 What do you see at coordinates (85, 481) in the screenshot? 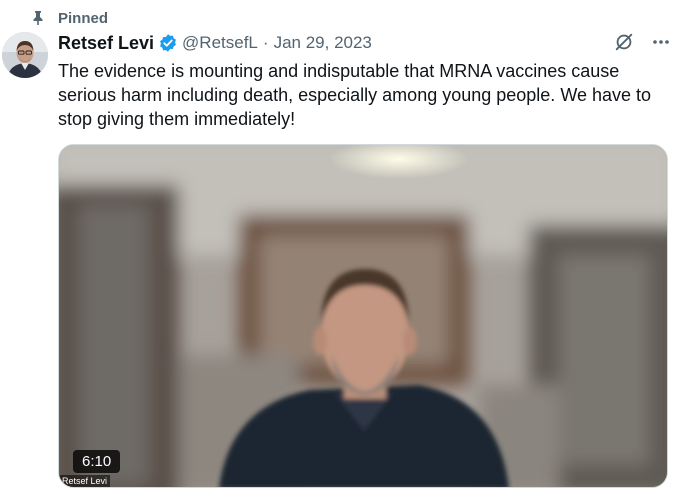
I see `speaker-name-tag: Retsef Levi` at bounding box center [85, 481].